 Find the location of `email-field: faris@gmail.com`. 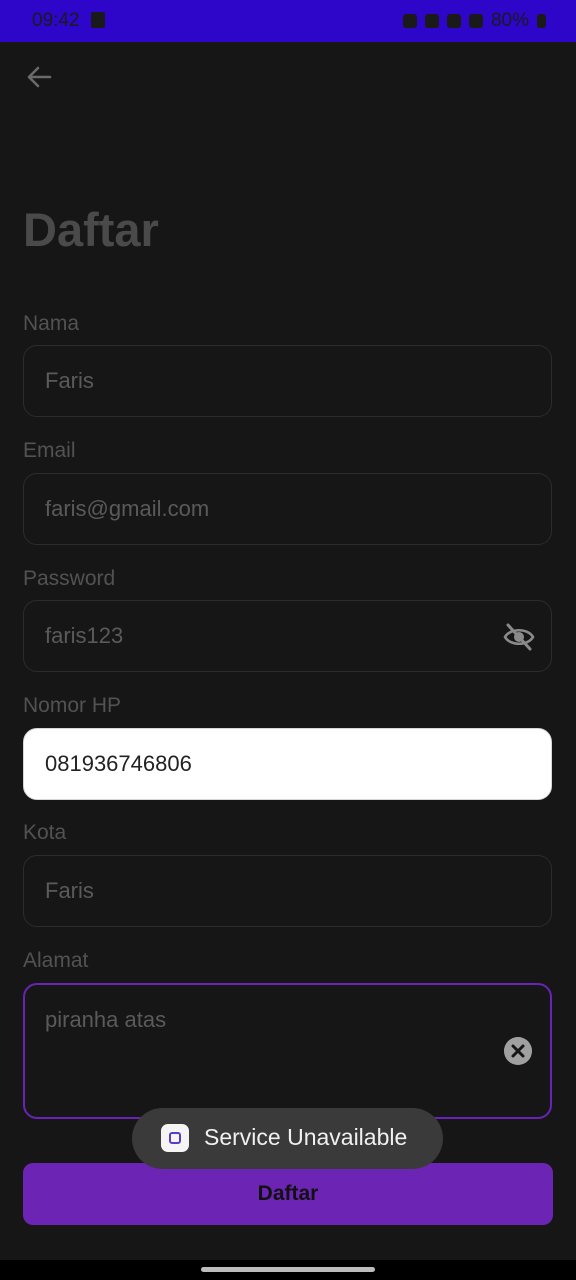

email-field: faris@gmail.com is located at coordinates (287, 509).